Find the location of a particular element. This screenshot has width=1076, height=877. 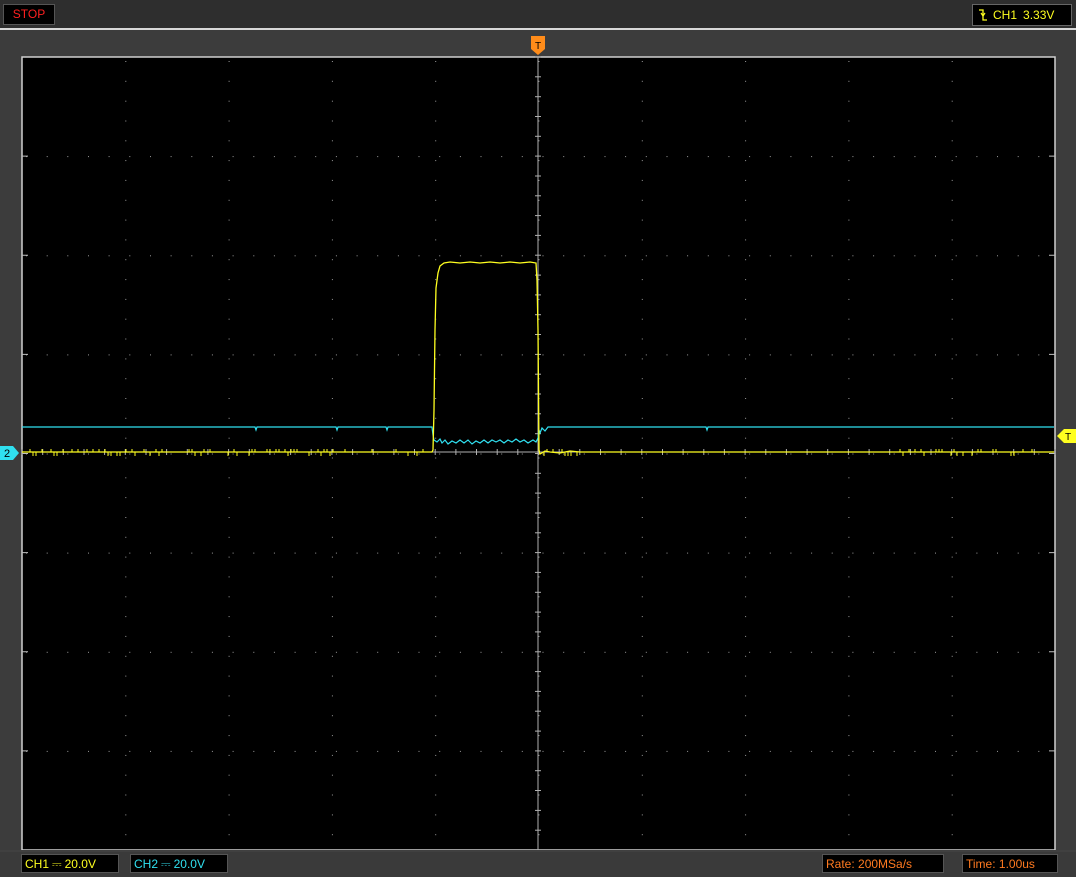

ch2-scale-panel: CH2 ⎓ 20.0V is located at coordinates (179, 863).